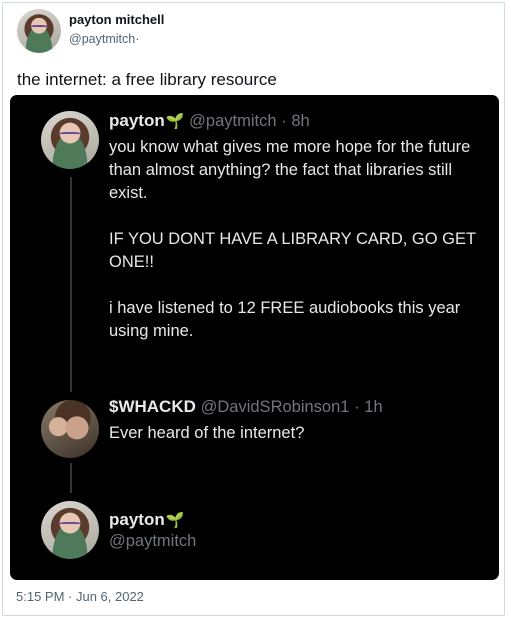 The height and width of the screenshot is (619, 508). Describe the element at coordinates (209, 120) in the screenshot. I see `tweet1-author: payton🌱 @paytmitch · 8h` at that location.